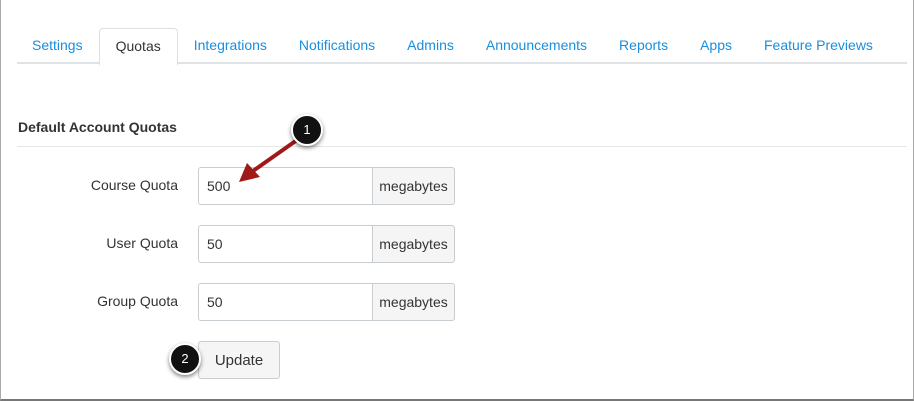 The height and width of the screenshot is (401, 914). What do you see at coordinates (307, 130) in the screenshot?
I see `callout-badge-1: 1` at bounding box center [307, 130].